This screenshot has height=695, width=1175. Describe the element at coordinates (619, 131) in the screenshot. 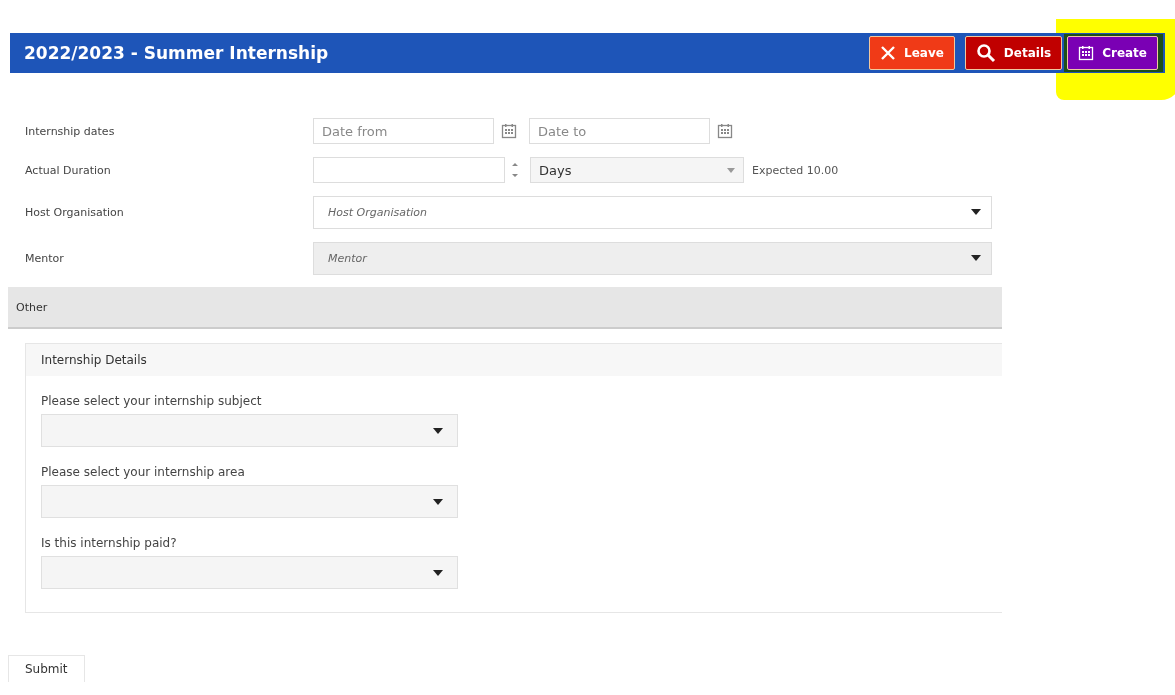

I see `date-field: Date to` at that location.